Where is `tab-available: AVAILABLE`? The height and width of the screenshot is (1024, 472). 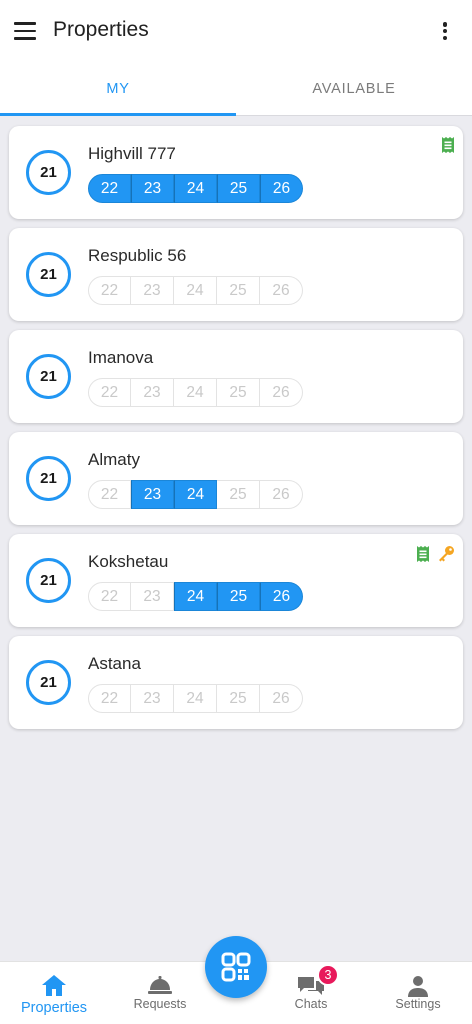 tab-available: AVAILABLE is located at coordinates (354, 88).